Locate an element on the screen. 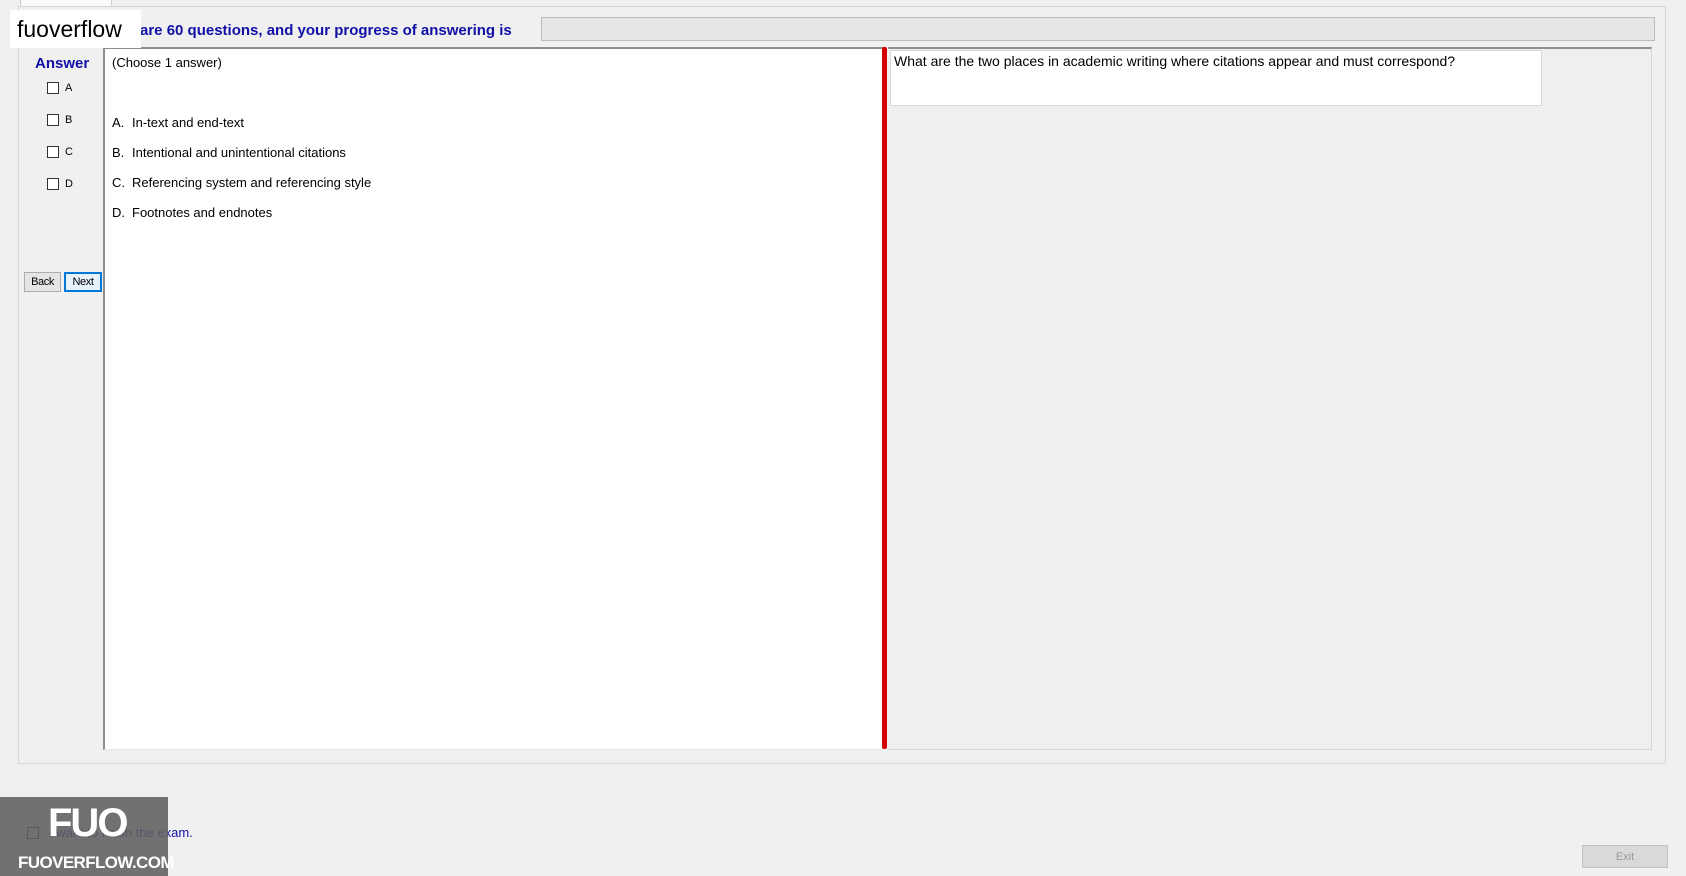  watermark-logo: FUO FUOVERFLOW.COM is located at coordinates (87, 836).